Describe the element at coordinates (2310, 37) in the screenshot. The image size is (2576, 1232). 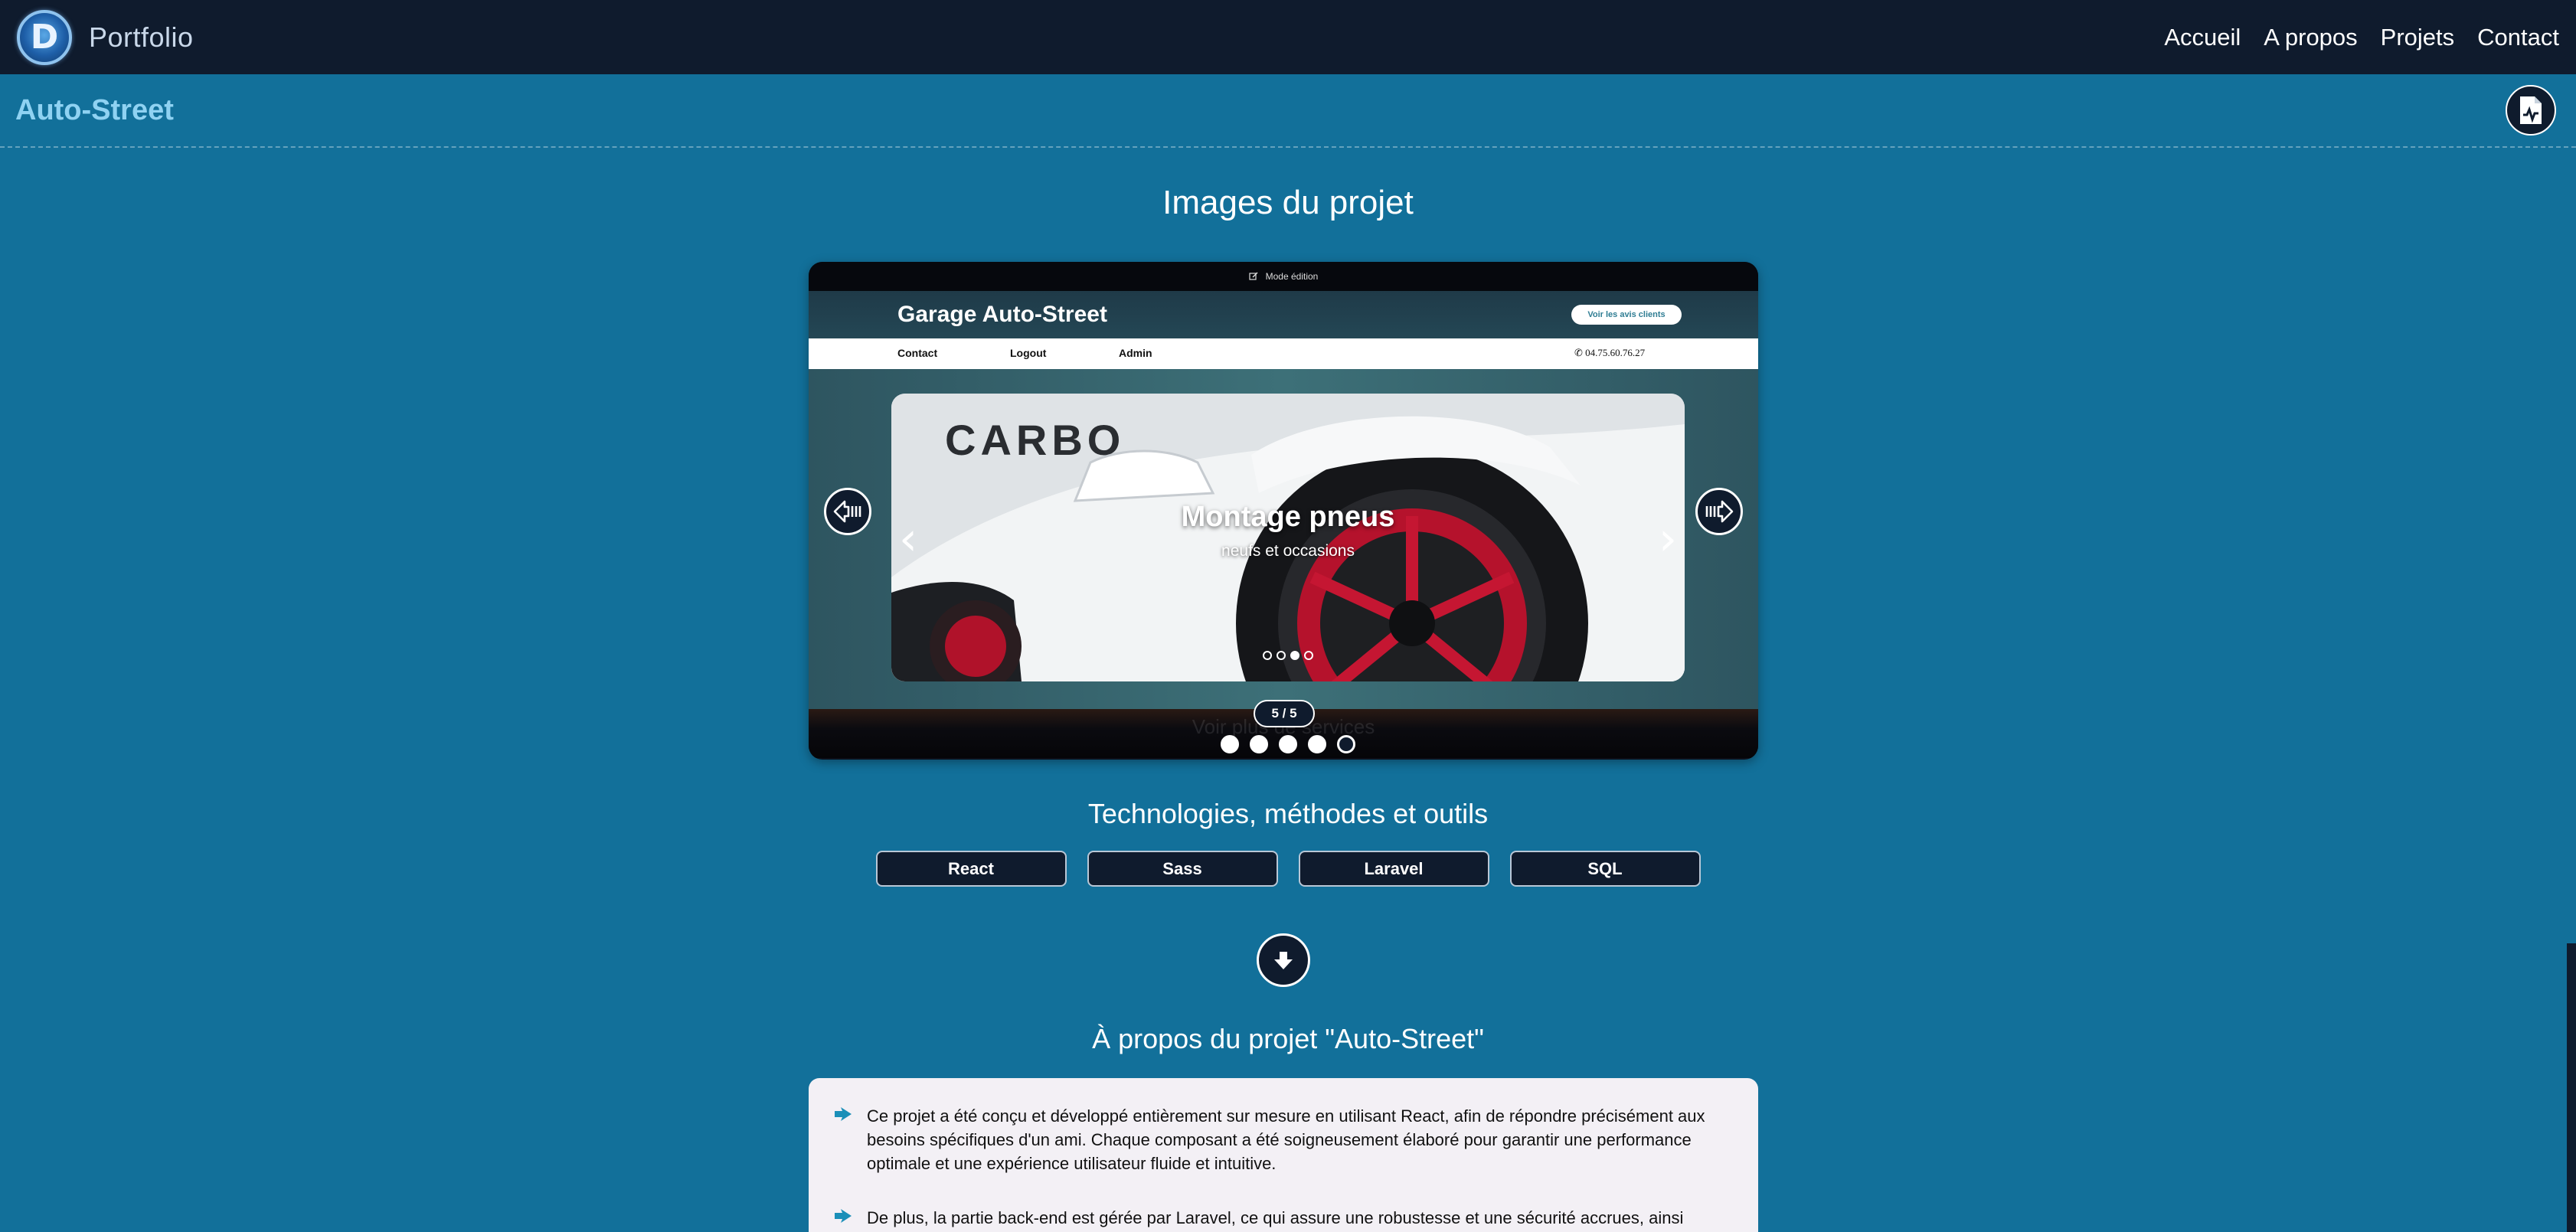
I see `nav-link-a-propos: A propos` at that location.